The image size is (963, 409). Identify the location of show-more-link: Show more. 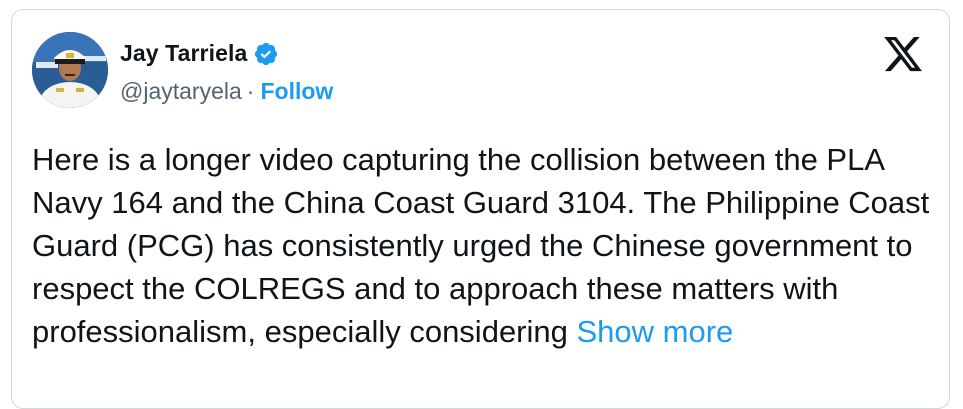
(655, 331).